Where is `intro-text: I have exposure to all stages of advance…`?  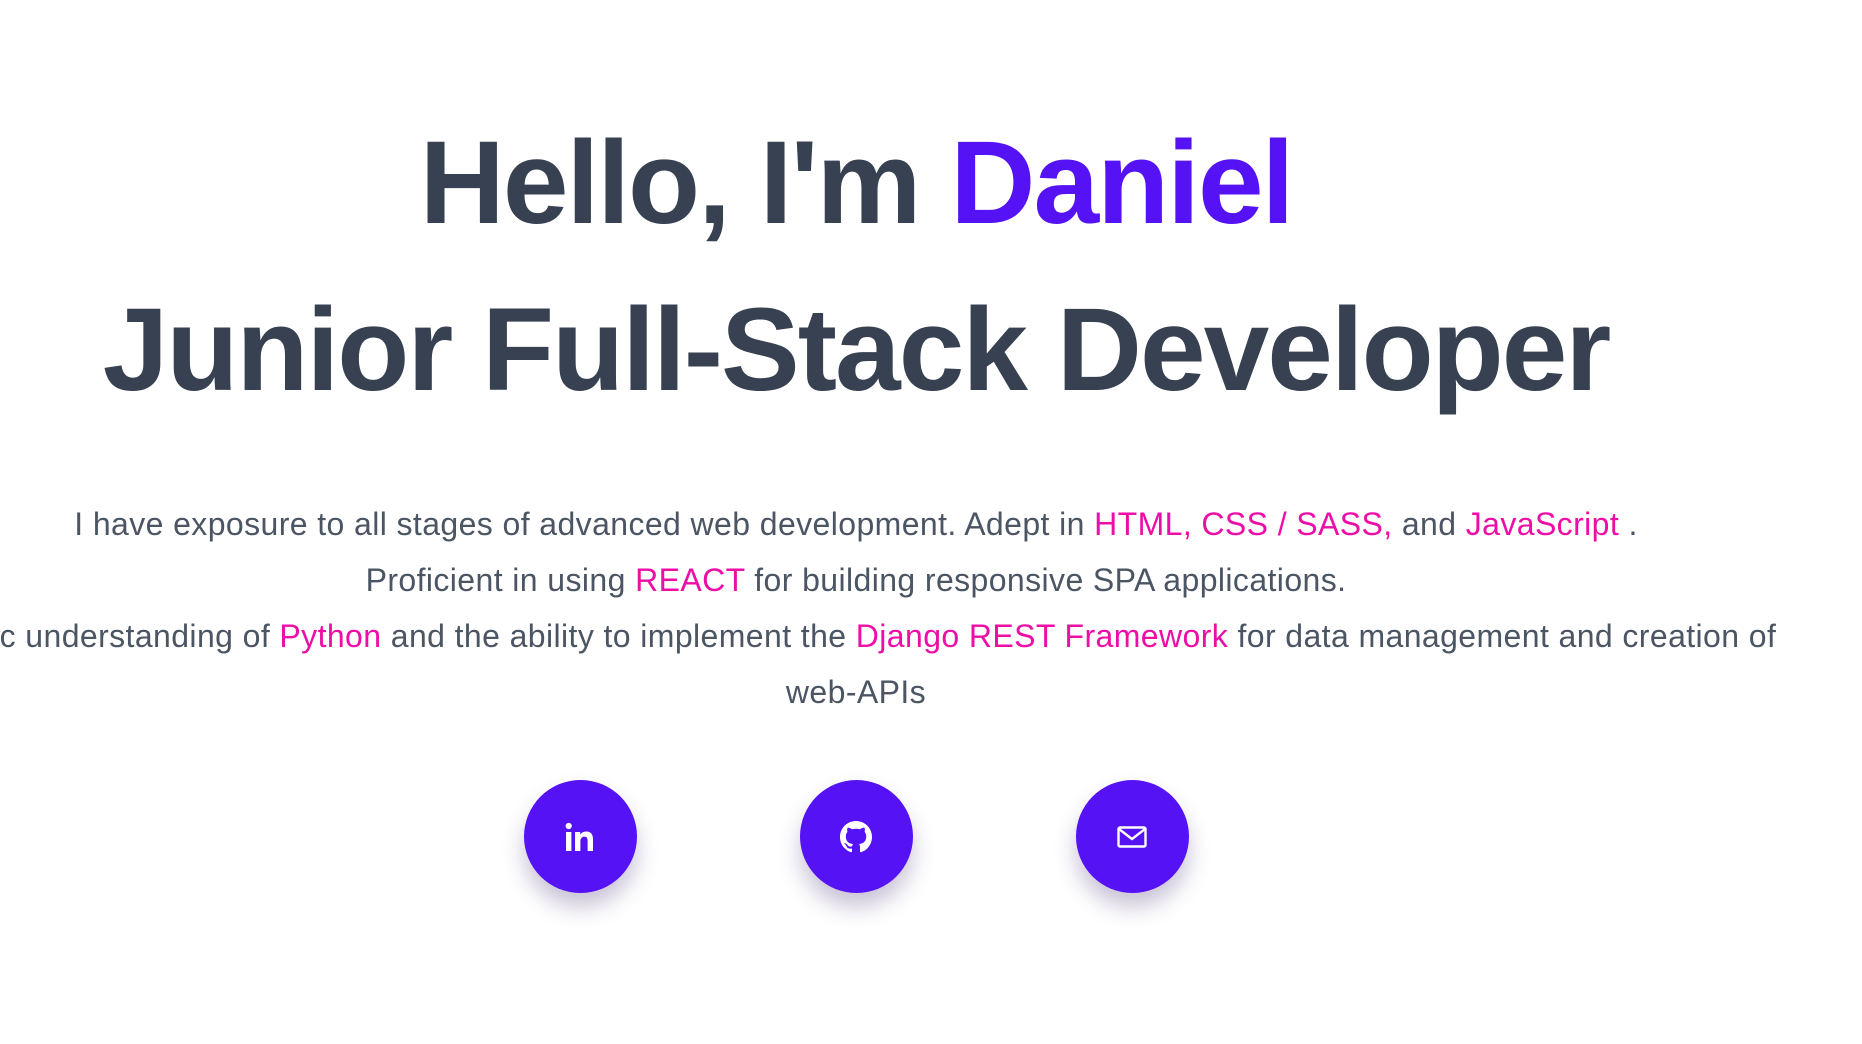 intro-text: I have exposure to all stages of advance… is located at coordinates (579, 524).